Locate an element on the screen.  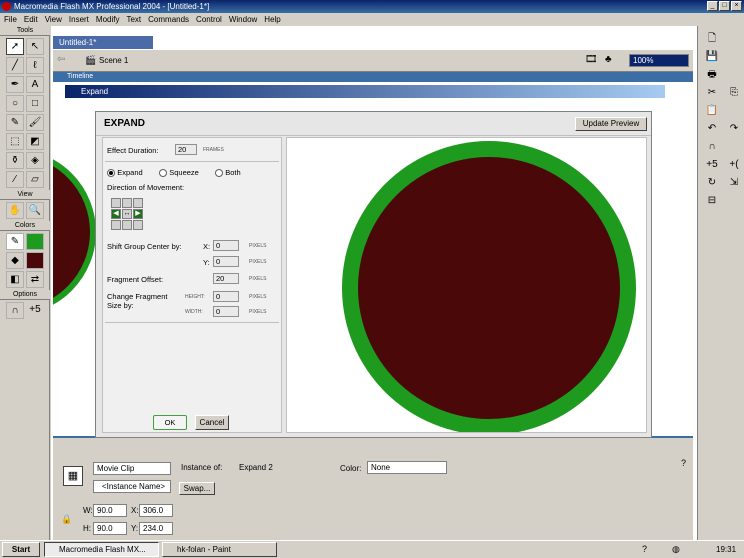
lasso-icon: ℓ is located at coordinates (35, 65).